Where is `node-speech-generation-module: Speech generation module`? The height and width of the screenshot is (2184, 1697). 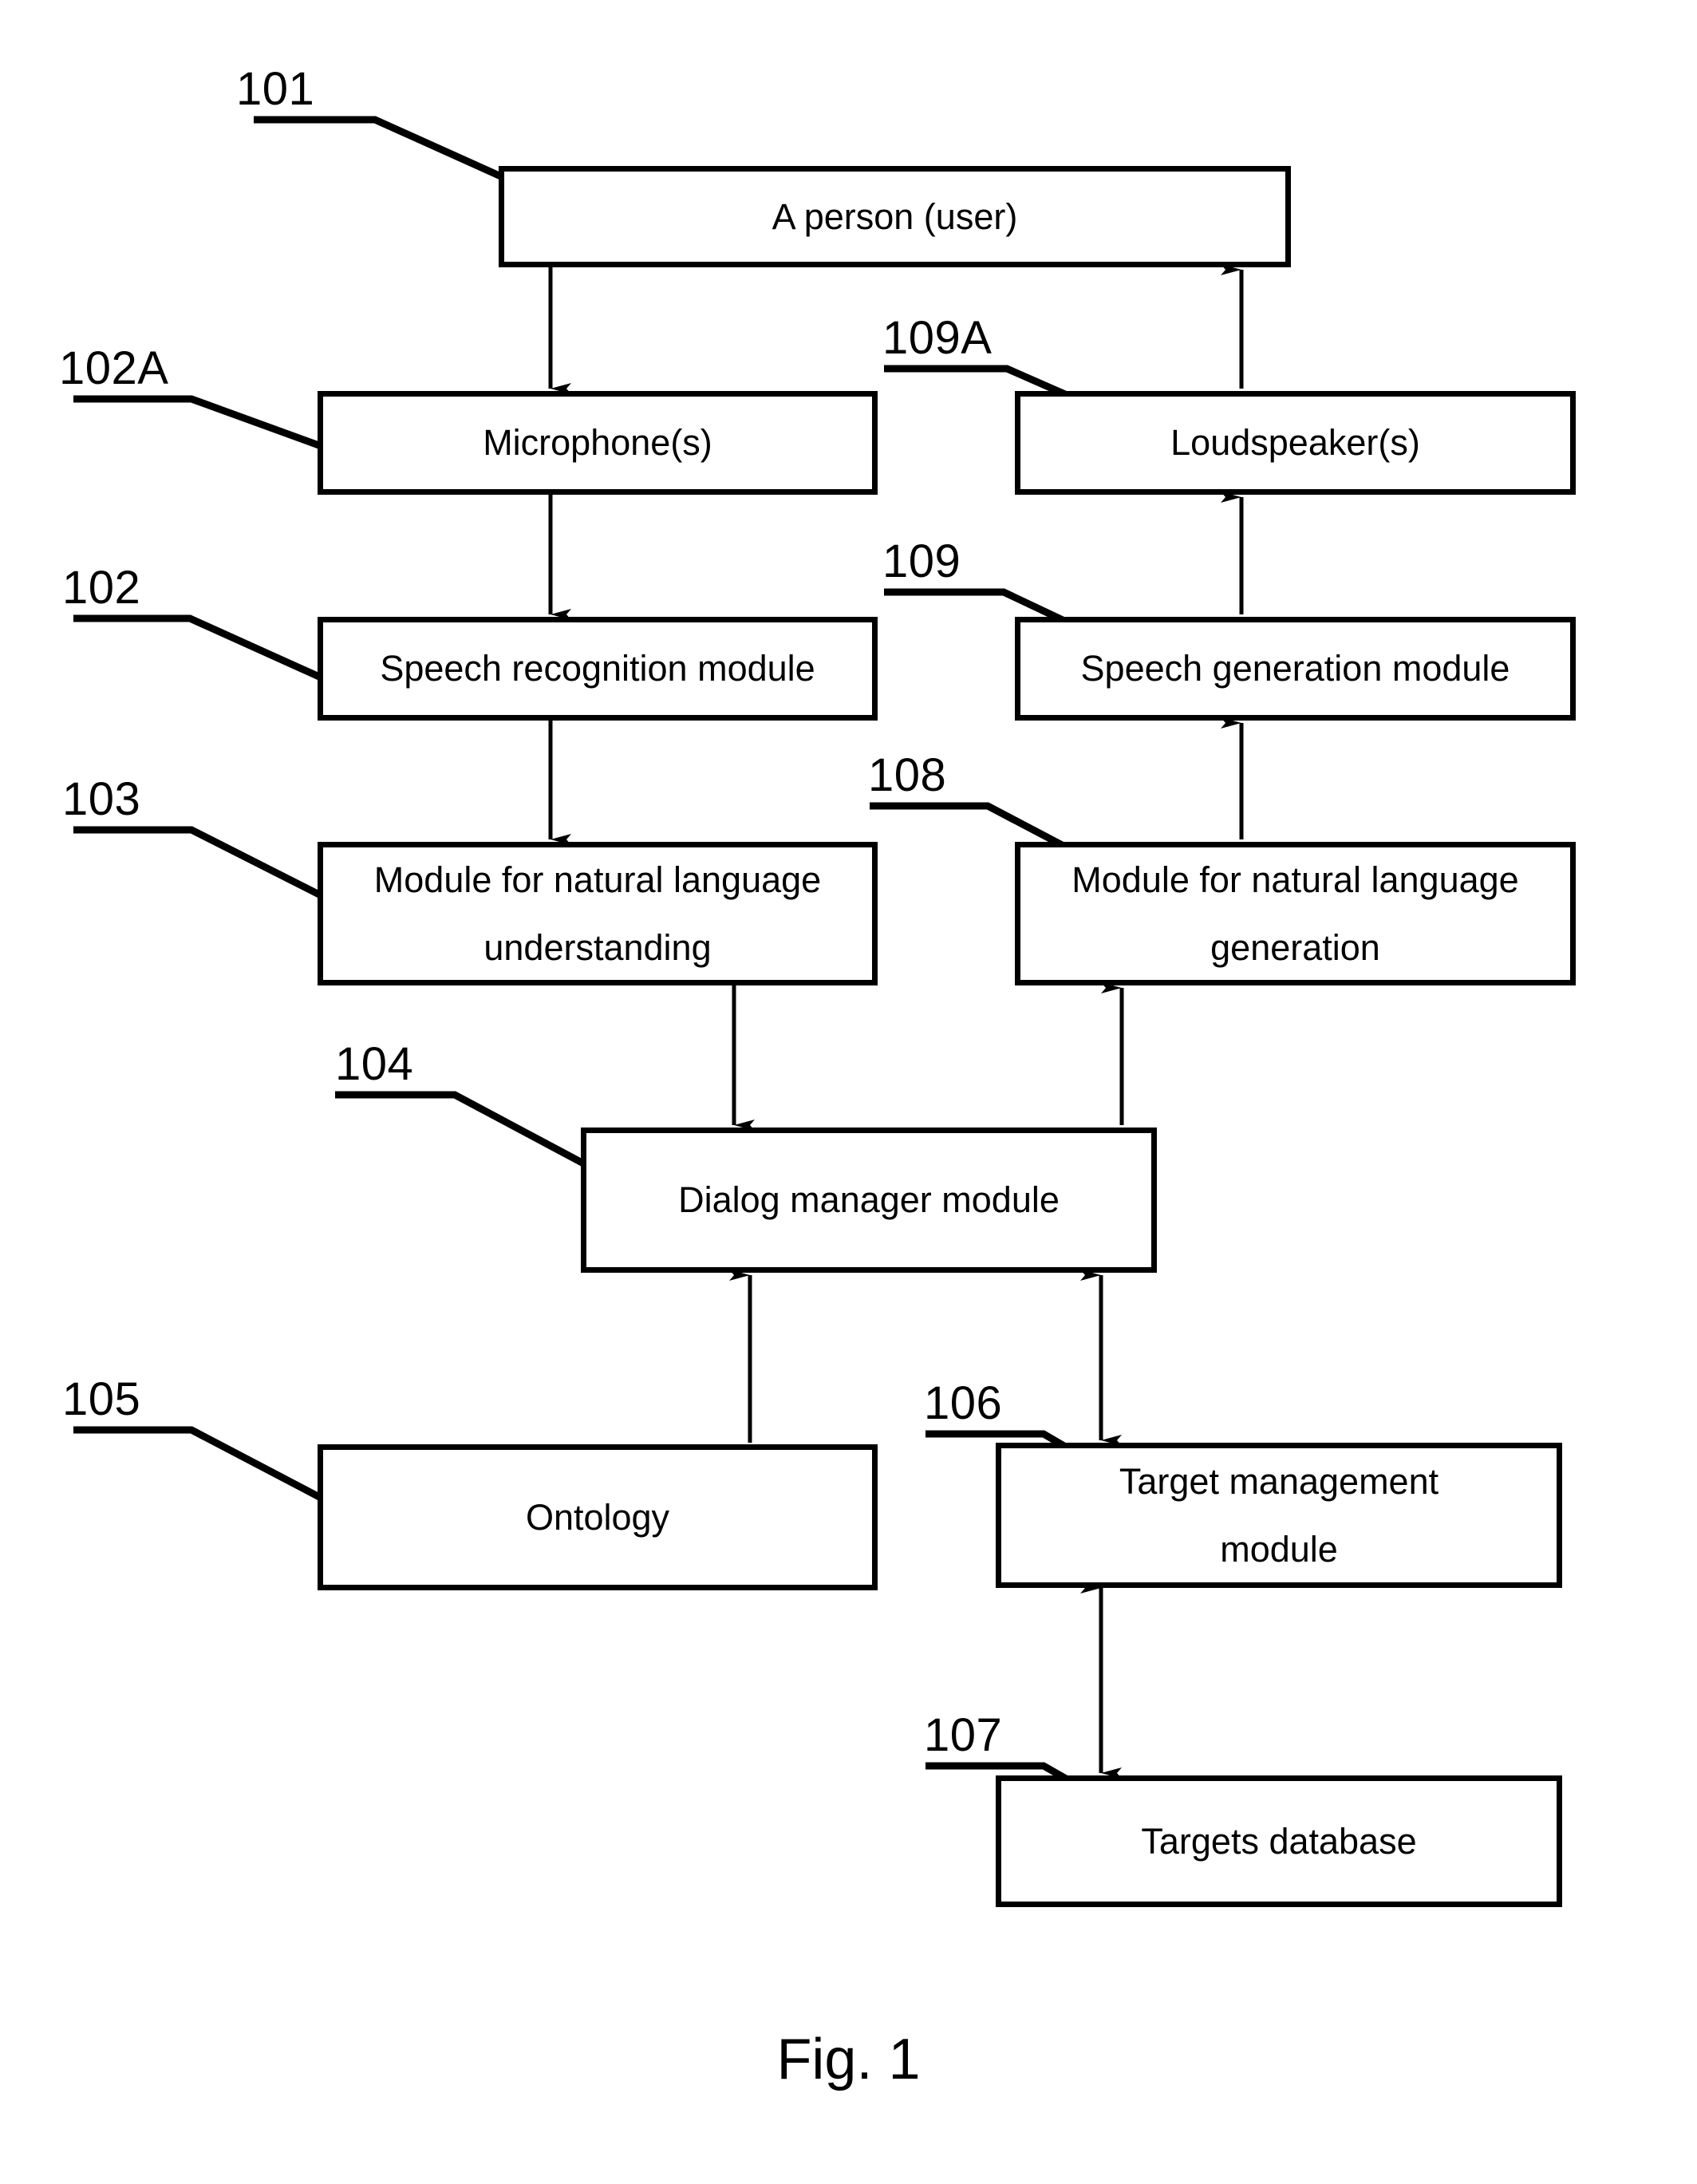 node-speech-generation-module: Speech generation module is located at coordinates (1295, 669).